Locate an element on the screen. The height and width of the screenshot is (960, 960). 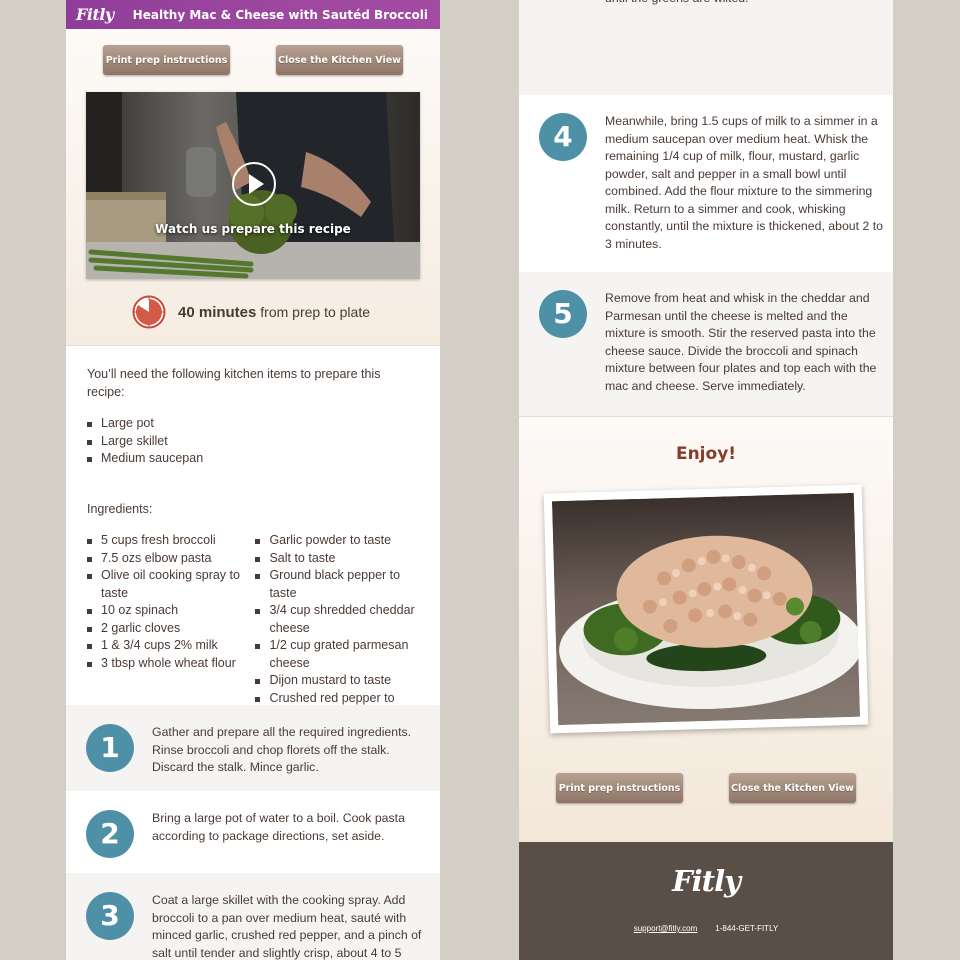
prep-time-suffix: from prep to plate is located at coordinates (315, 311).